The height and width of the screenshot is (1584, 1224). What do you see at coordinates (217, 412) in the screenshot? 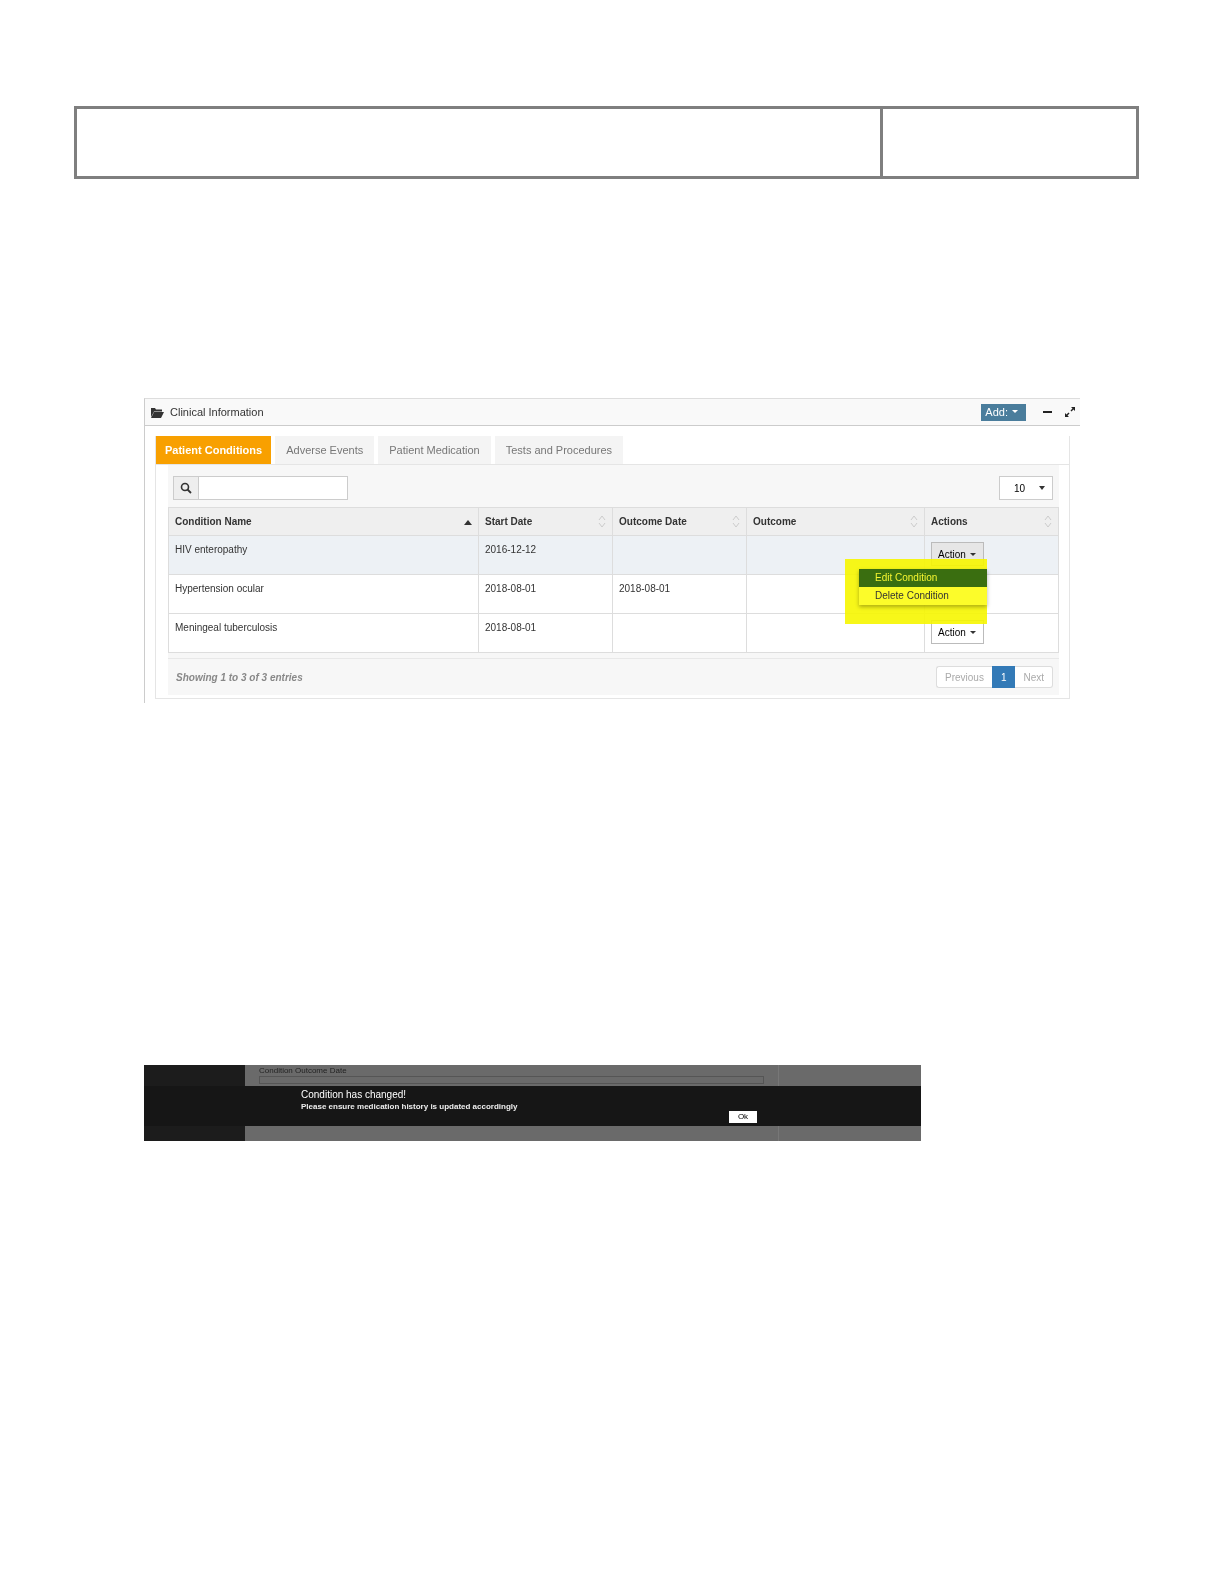
I see `panel-title: Clinical Information` at bounding box center [217, 412].